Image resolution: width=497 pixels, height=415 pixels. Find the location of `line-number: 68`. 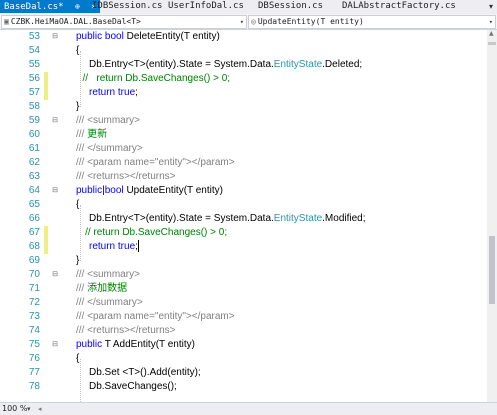

line-number: 68 is located at coordinates (34, 246).